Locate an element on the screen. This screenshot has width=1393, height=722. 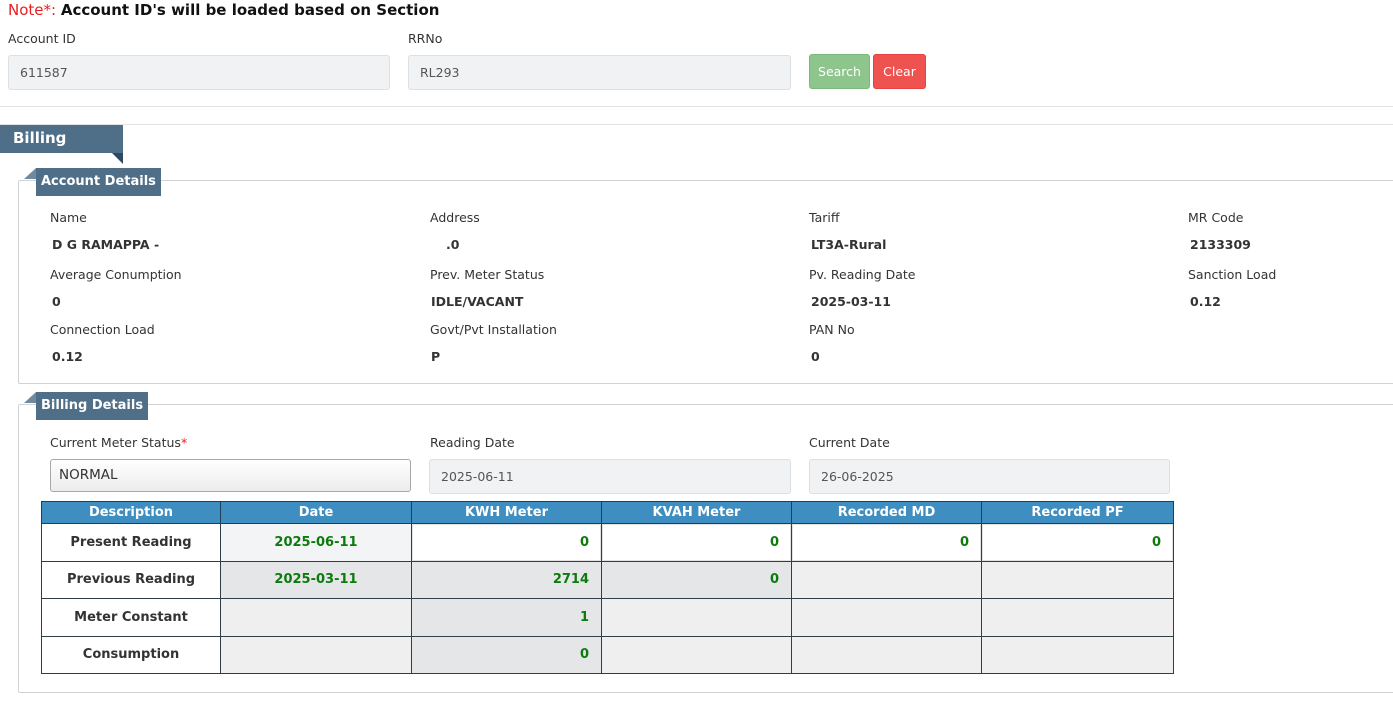
meter-constant-md-cell is located at coordinates (886, 617).